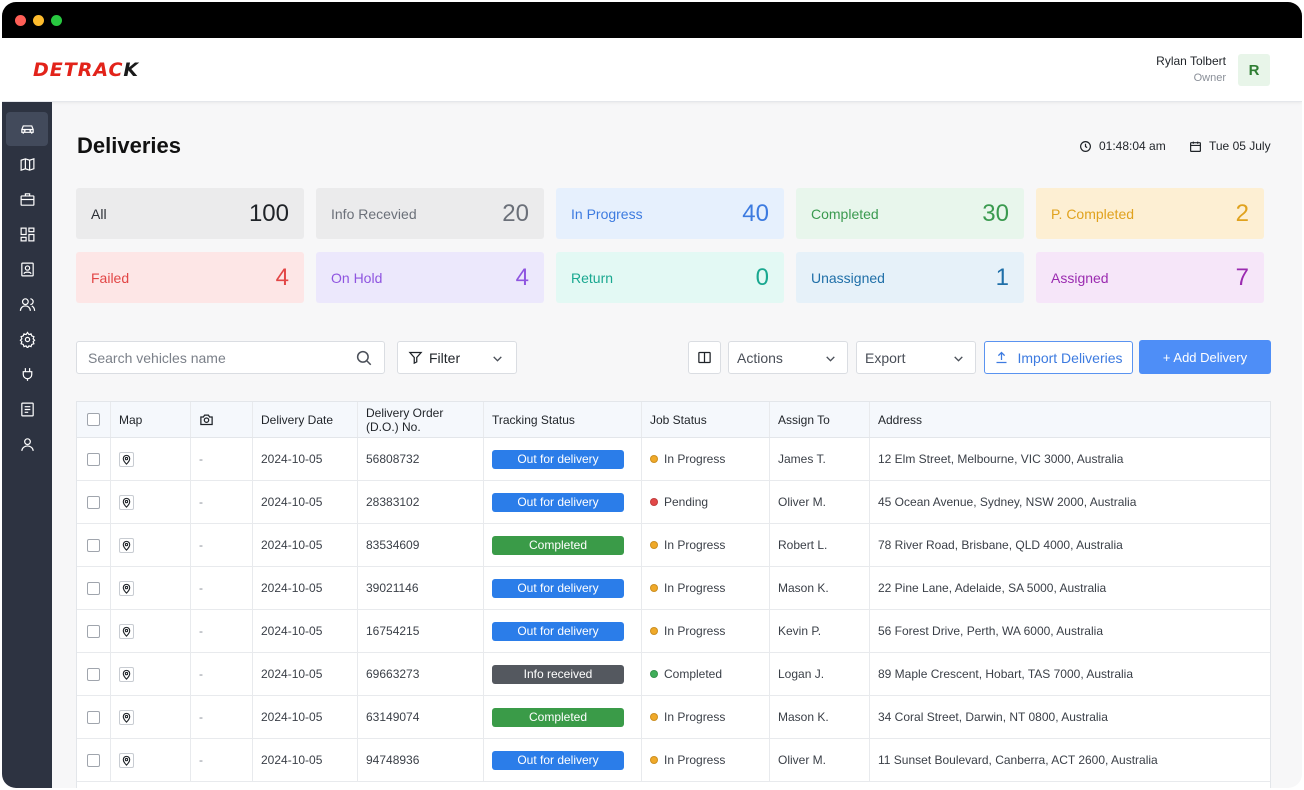 The width and height of the screenshot is (1304, 790). I want to click on car-icon, so click(27, 129).